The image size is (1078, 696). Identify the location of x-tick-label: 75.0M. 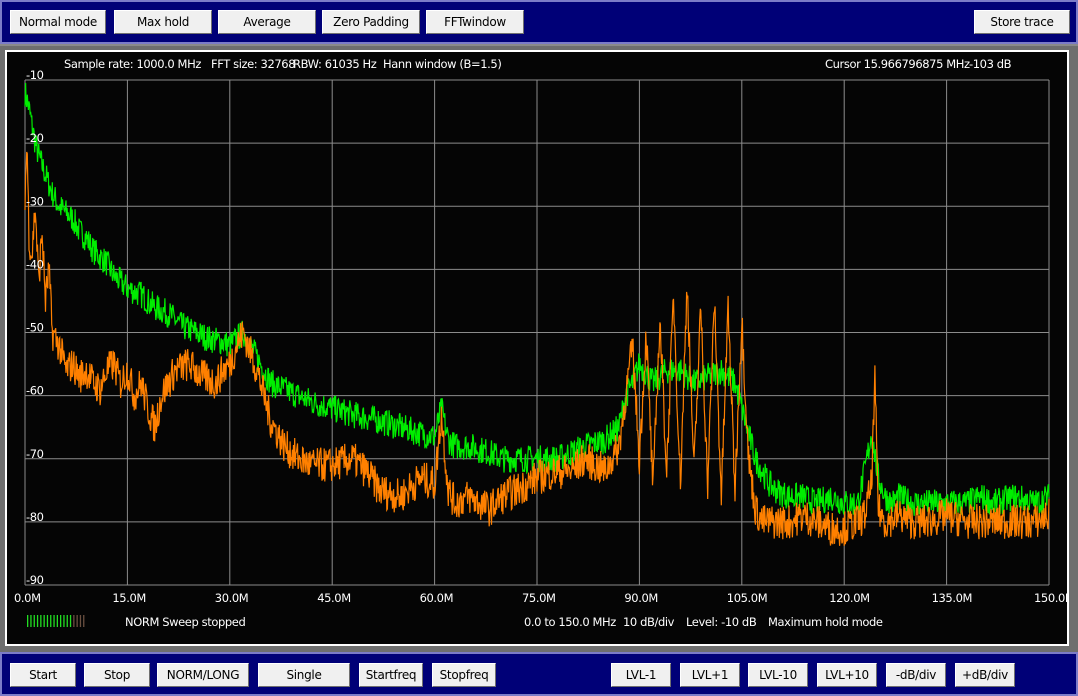
(539, 598).